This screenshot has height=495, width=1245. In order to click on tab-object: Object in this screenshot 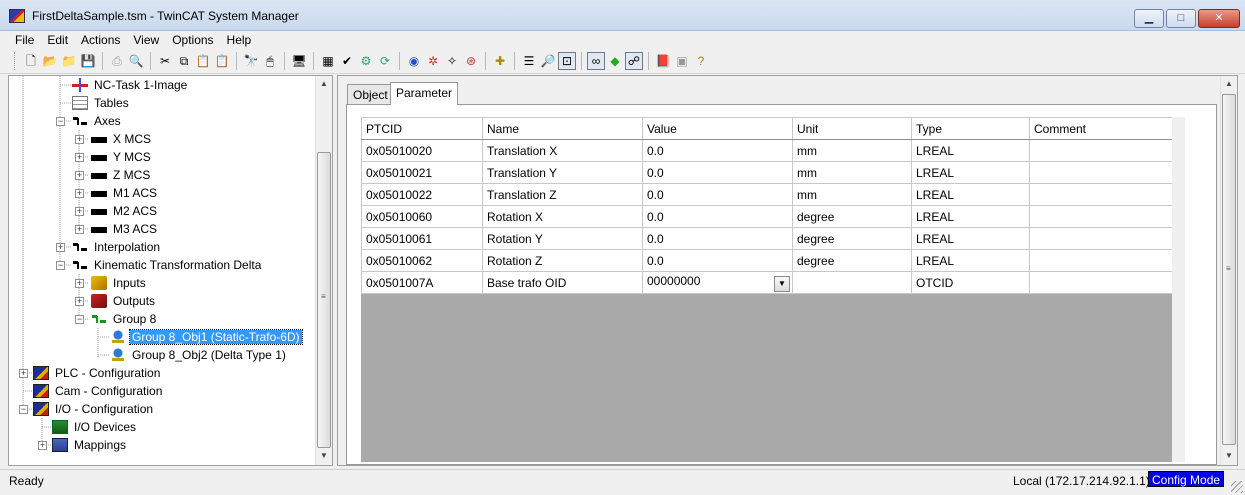, I will do `click(370, 94)`.